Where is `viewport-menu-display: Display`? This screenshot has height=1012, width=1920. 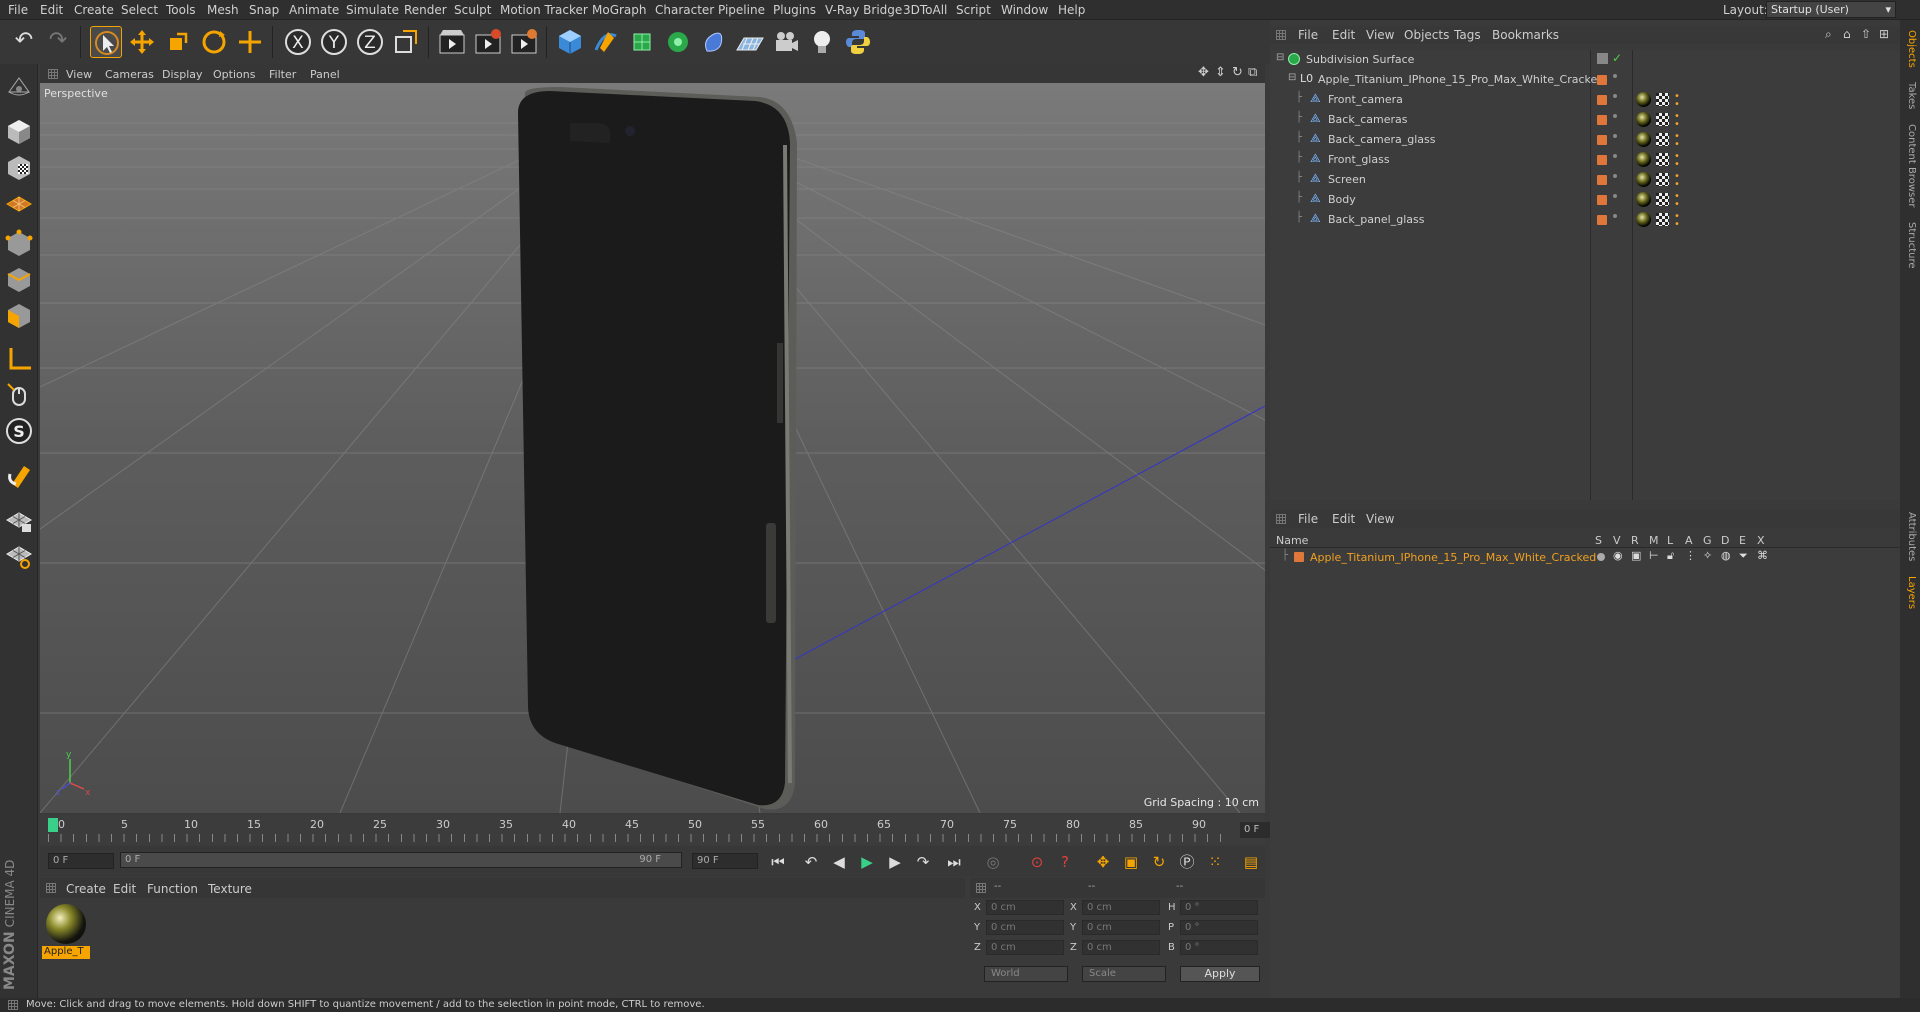
viewport-menu-display: Display is located at coordinates (182, 74).